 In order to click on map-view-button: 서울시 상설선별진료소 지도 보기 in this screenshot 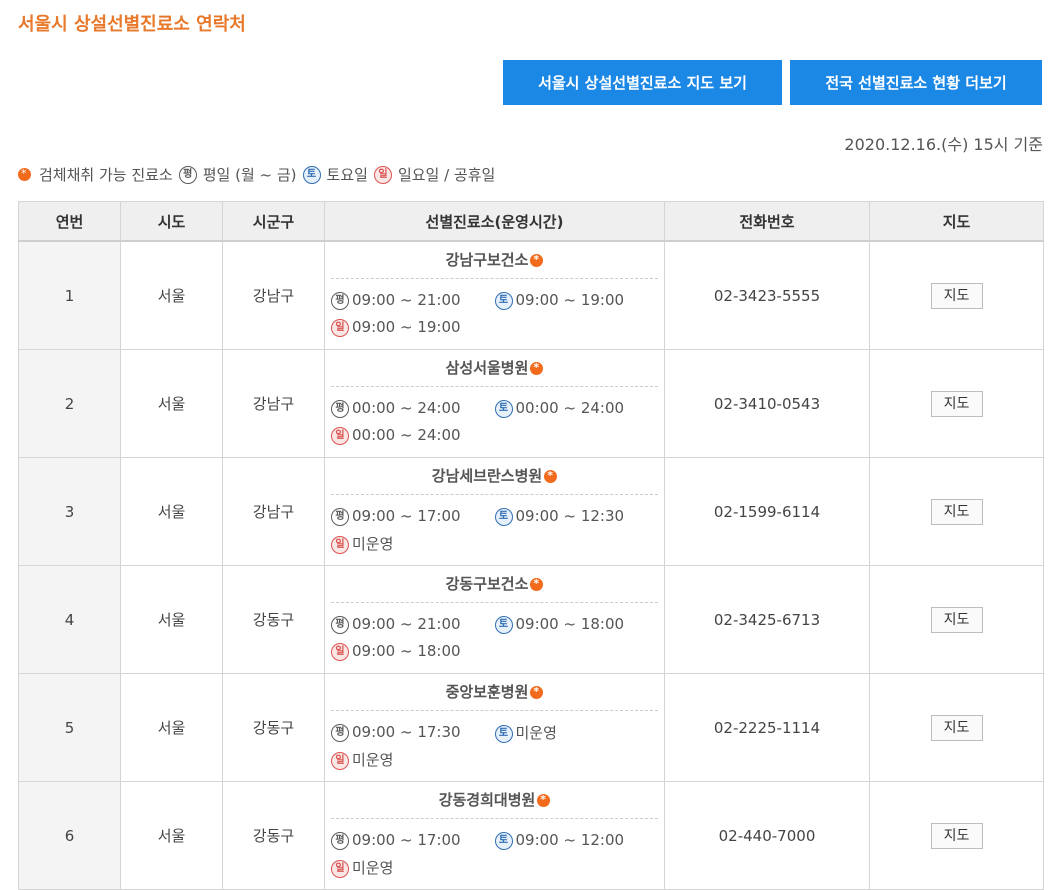, I will do `click(642, 82)`.